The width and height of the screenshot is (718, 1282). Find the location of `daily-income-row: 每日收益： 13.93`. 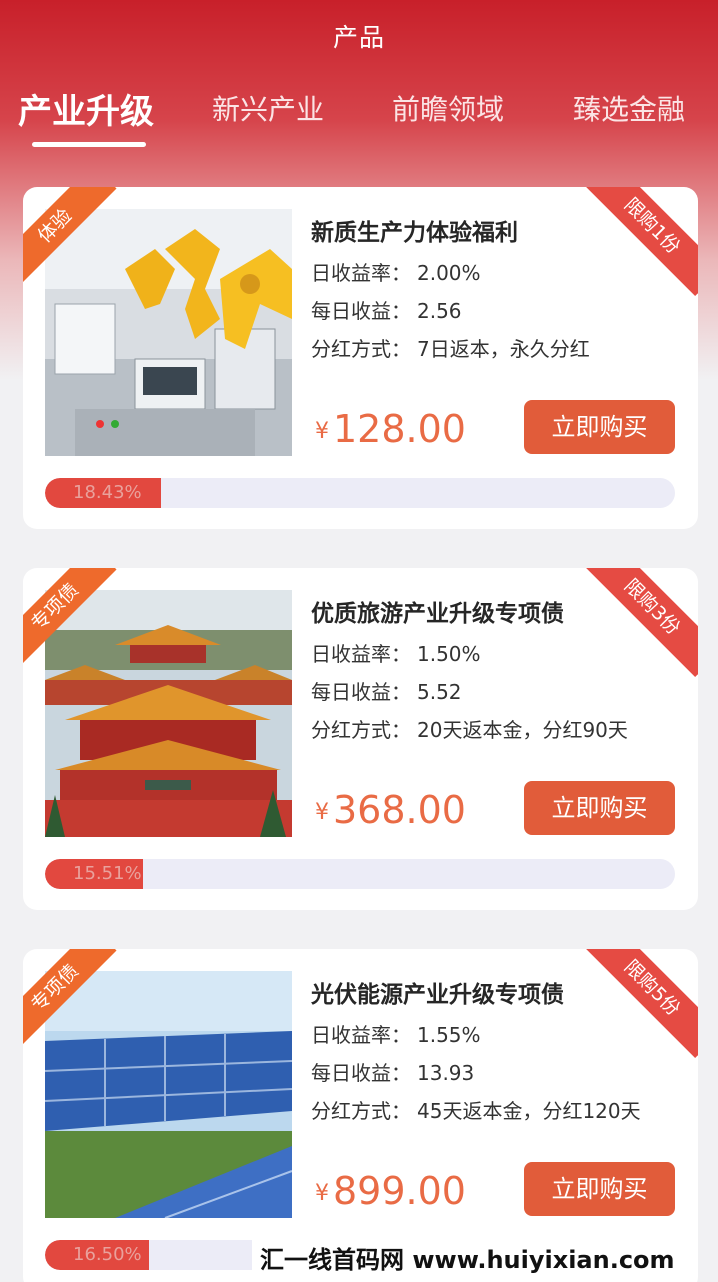

daily-income-row: 每日收益： 13.93 is located at coordinates (392, 1071).